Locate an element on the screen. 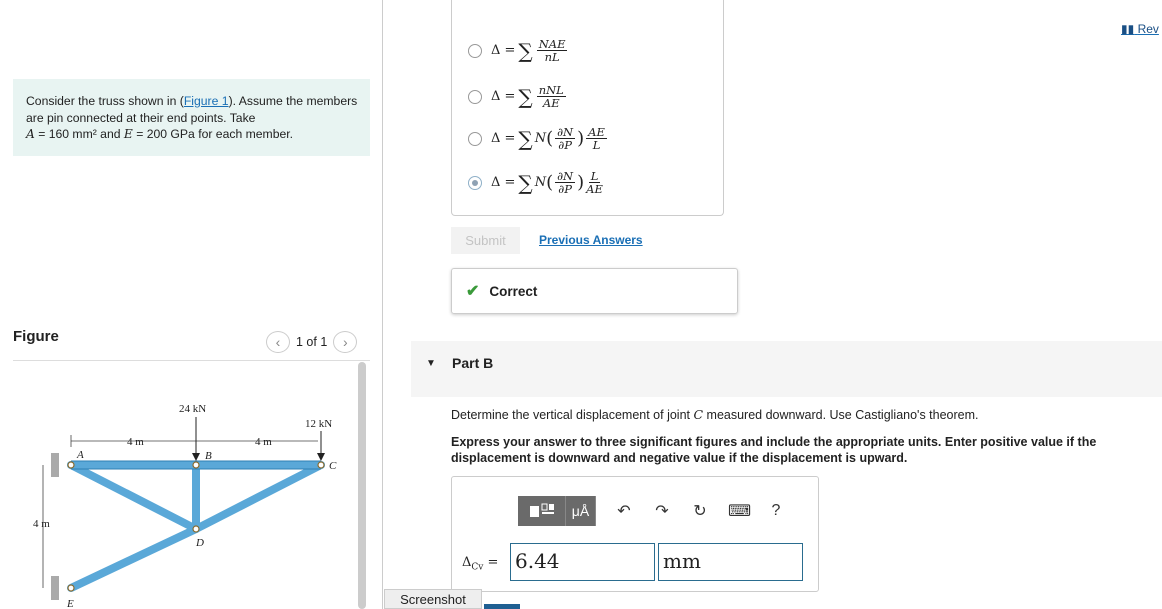 The width and height of the screenshot is (1162, 609). reset-icon: ↻ is located at coordinates (700, 511).